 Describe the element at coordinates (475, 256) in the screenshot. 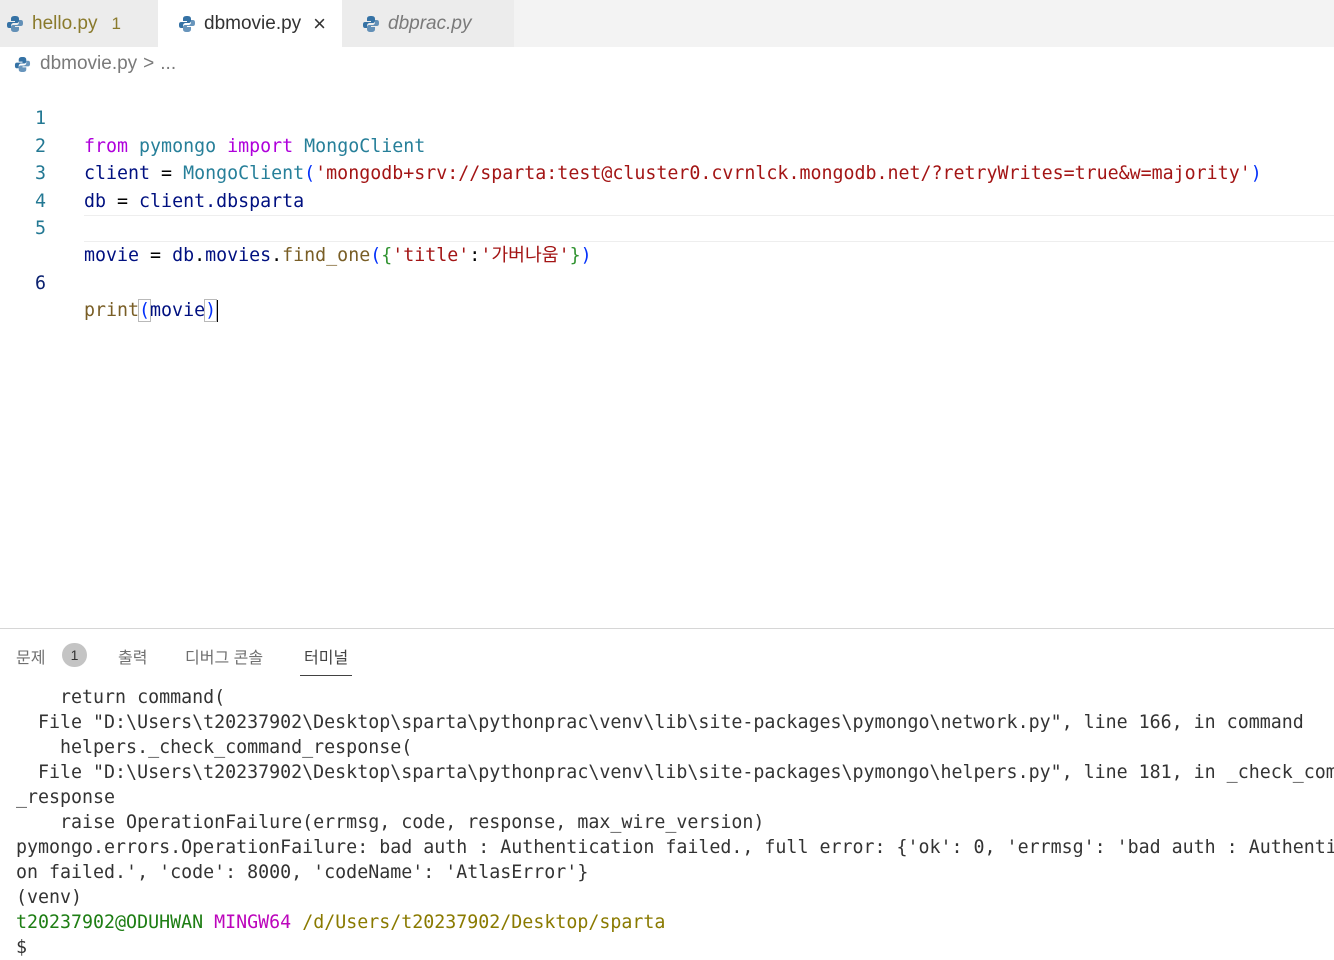

I see `colon: :` at that location.